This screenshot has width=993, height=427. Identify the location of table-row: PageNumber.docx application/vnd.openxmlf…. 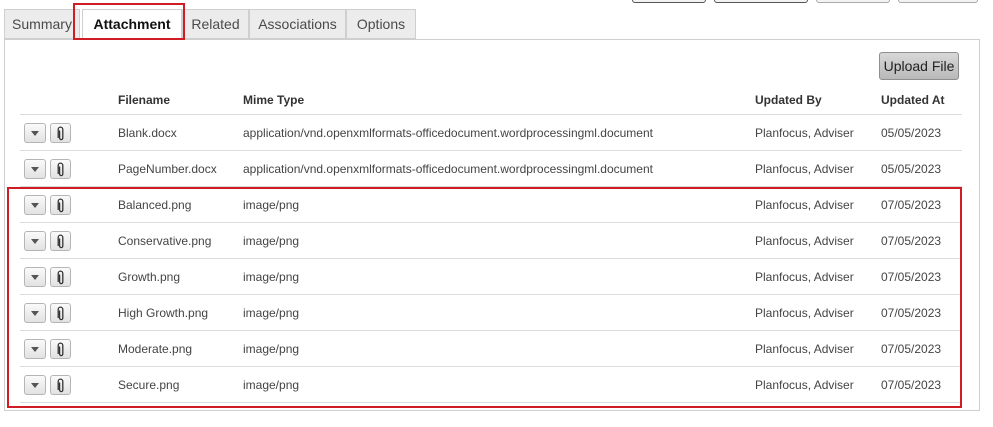
(491, 169).